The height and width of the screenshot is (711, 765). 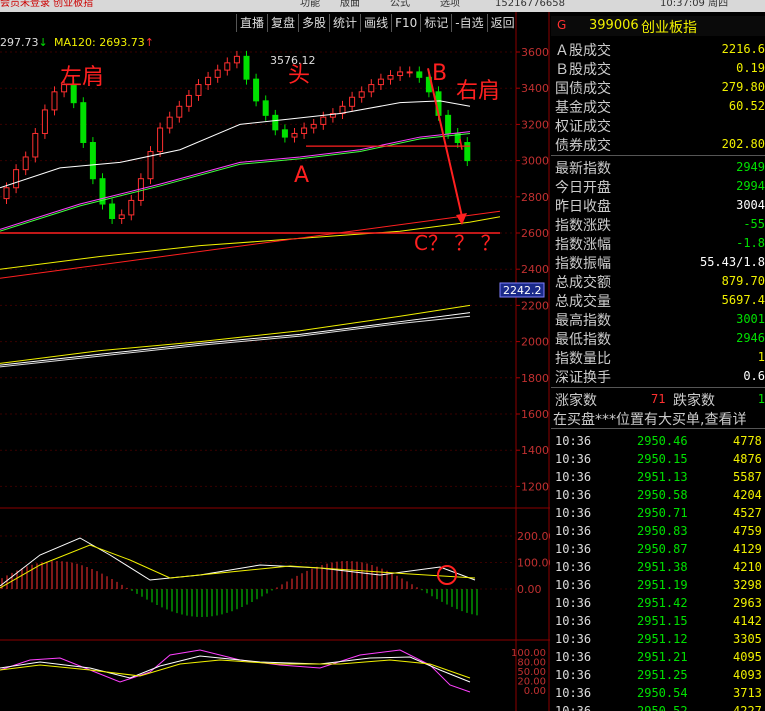 What do you see at coordinates (747, 513) in the screenshot?
I see `tick-vol: 4527` at bounding box center [747, 513].